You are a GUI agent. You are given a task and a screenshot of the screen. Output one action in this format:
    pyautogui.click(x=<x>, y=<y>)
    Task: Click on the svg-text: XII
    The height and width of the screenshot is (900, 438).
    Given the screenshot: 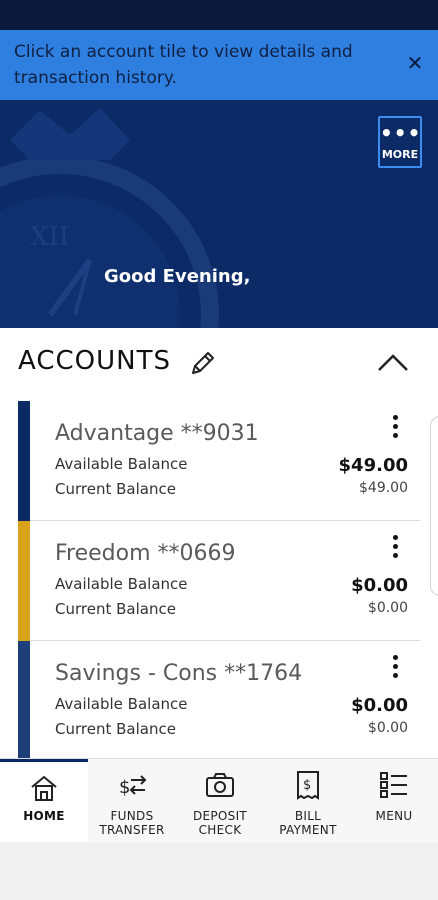 What is the action you would take?
    pyautogui.click(x=49, y=237)
    